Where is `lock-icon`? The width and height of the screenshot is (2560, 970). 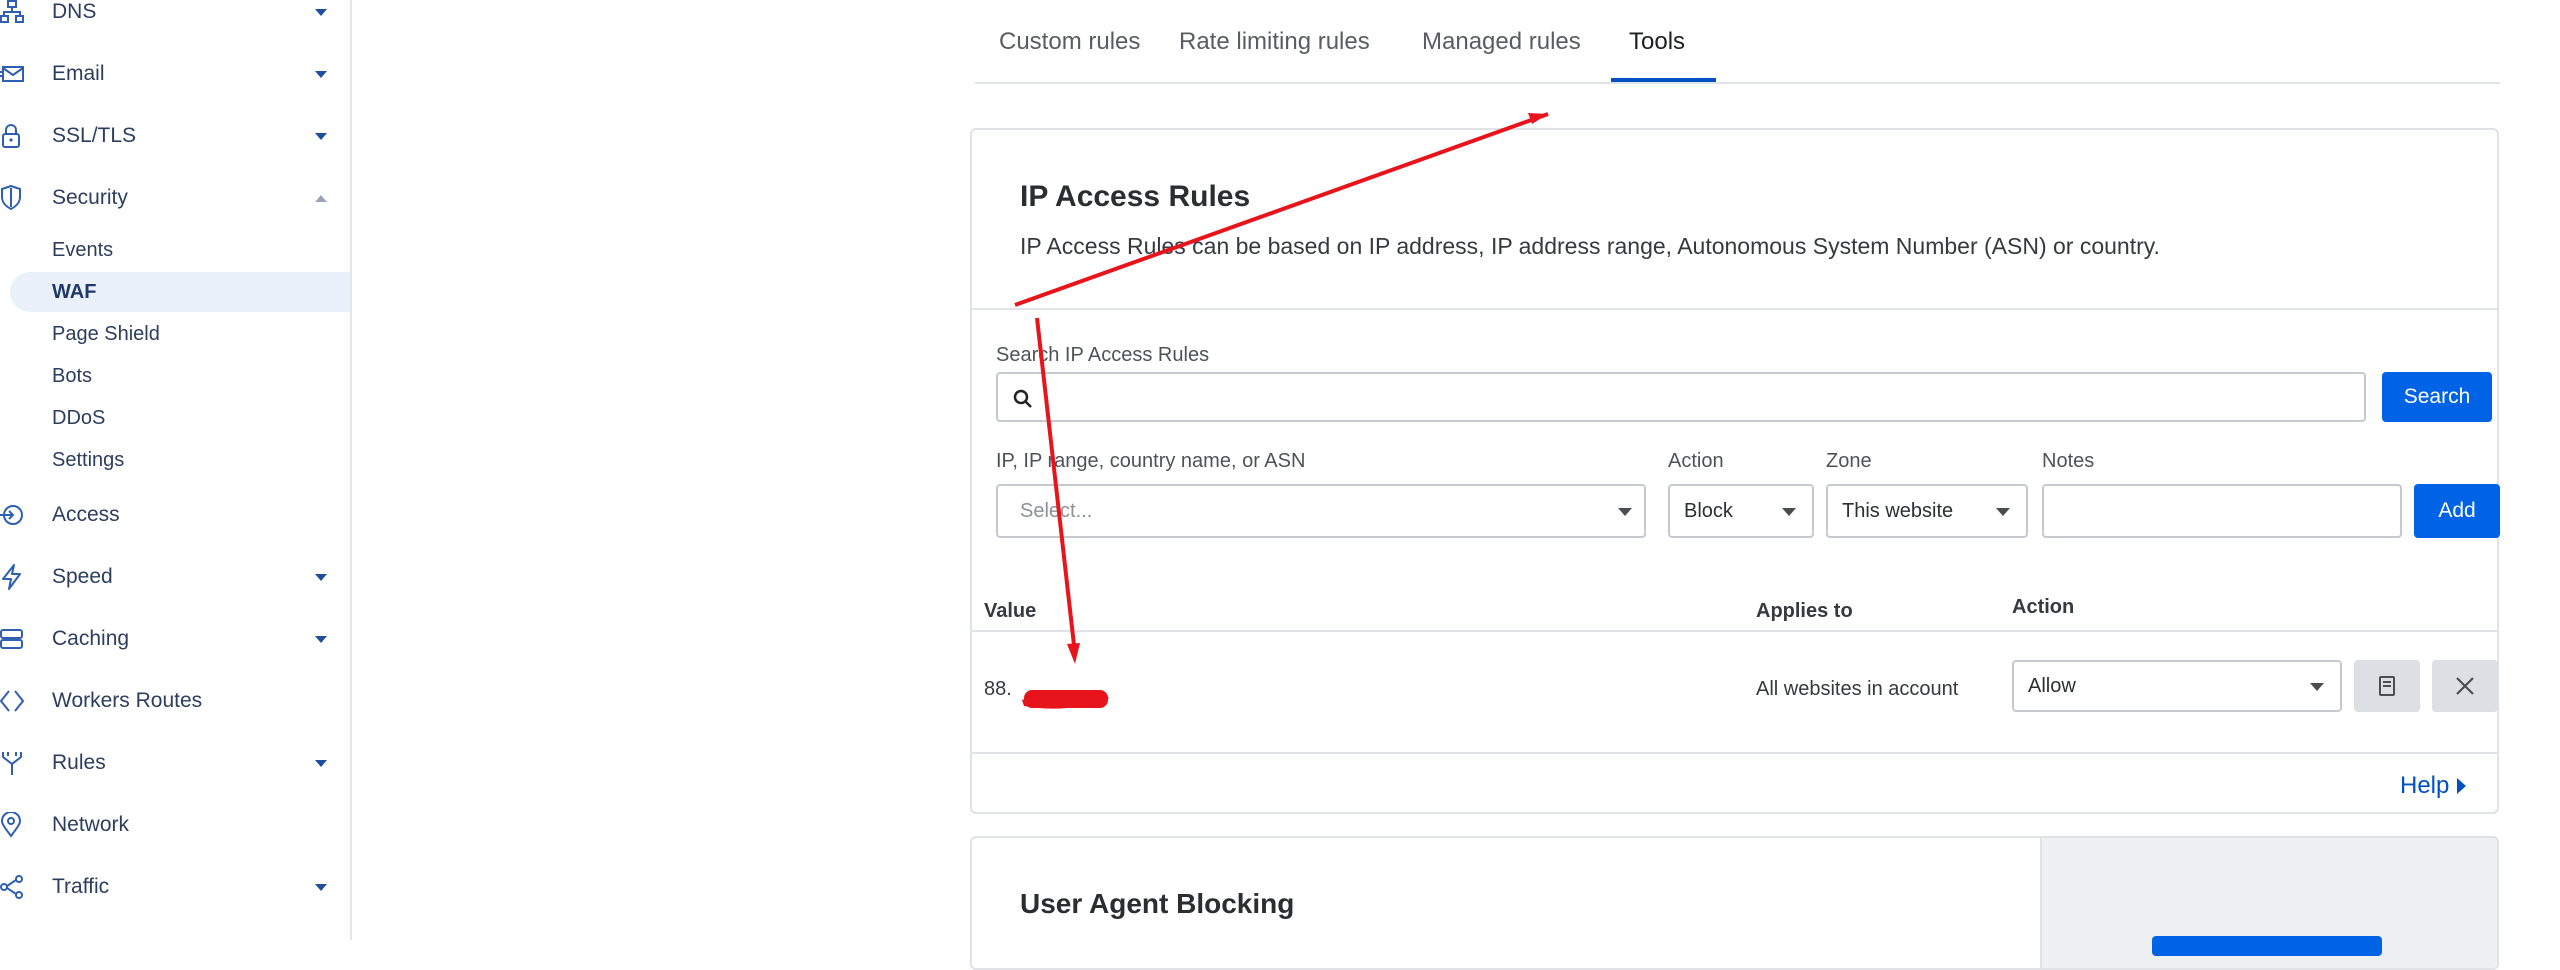
lock-icon is located at coordinates (12, 136).